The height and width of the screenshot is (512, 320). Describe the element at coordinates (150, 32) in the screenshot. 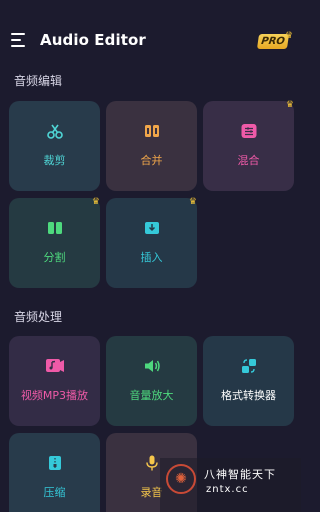

I see `app-header: Audio Editor PRO ♛` at that location.